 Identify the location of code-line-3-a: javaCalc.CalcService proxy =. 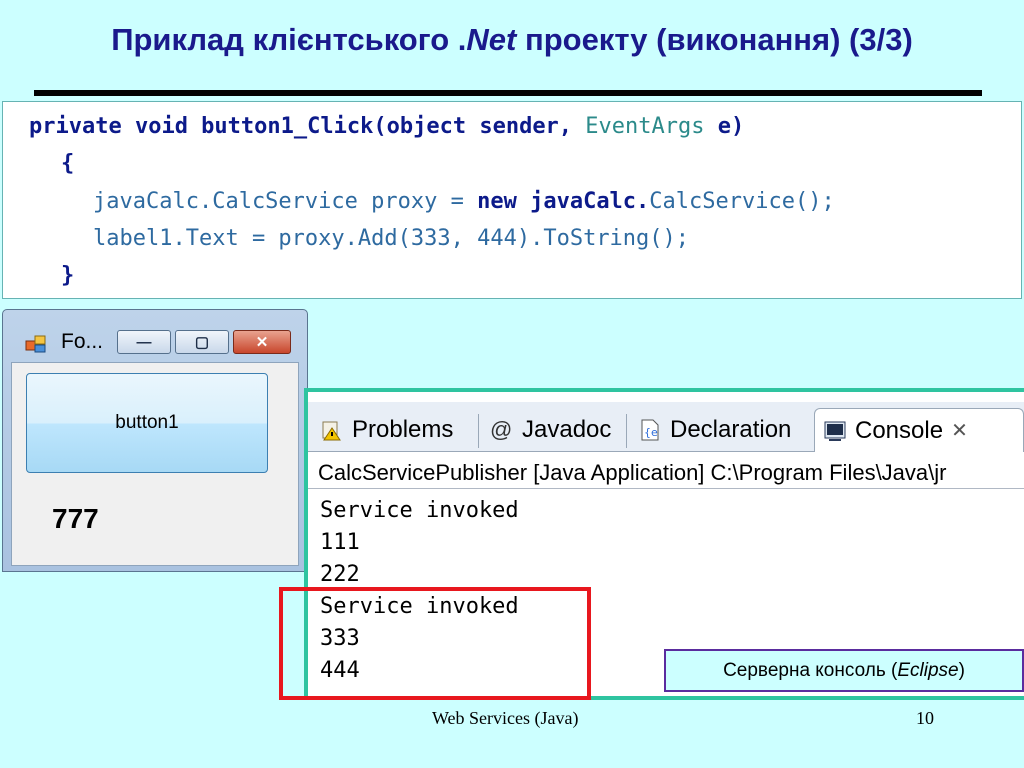
(285, 201).